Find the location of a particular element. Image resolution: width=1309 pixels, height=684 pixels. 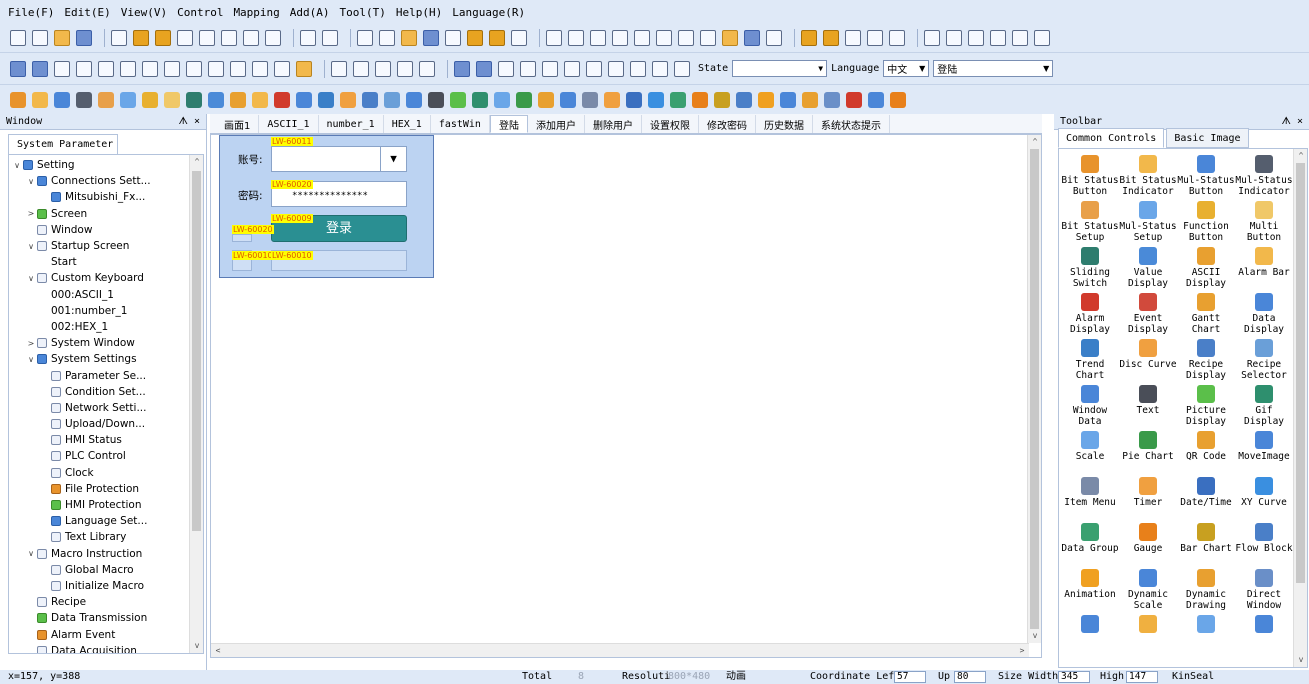

tab-screen: 添加用户 is located at coordinates (556, 124).